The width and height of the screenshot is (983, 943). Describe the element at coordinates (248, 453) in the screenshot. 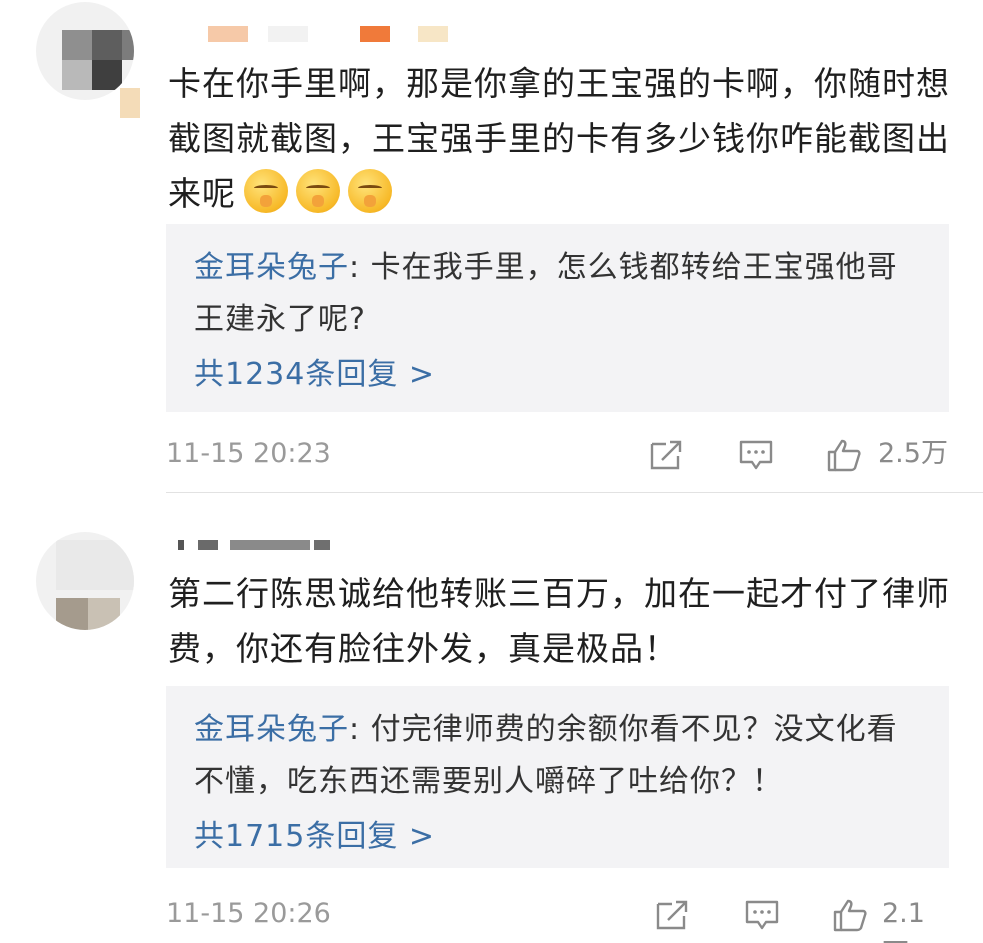

I see `timestamp: 11-15 20:23` at that location.